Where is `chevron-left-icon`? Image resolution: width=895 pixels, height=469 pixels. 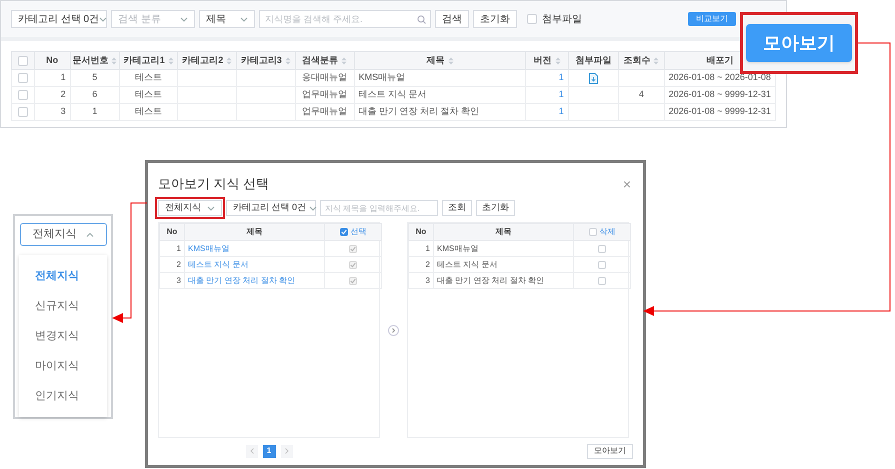
chevron-left-icon is located at coordinates (252, 451).